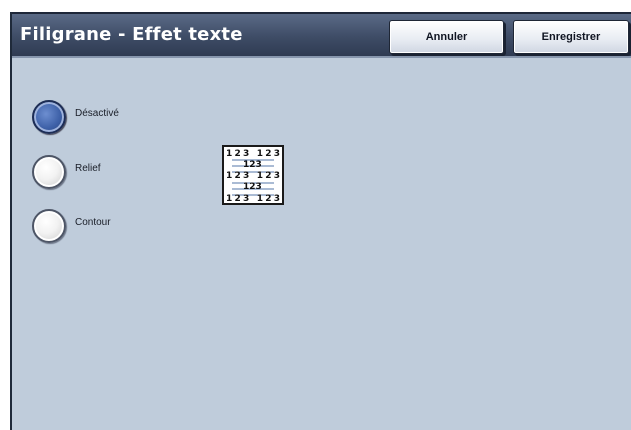 Image resolution: width=631 pixels, height=430 pixels. I want to click on radio-option-outline: Contour, so click(71, 226).